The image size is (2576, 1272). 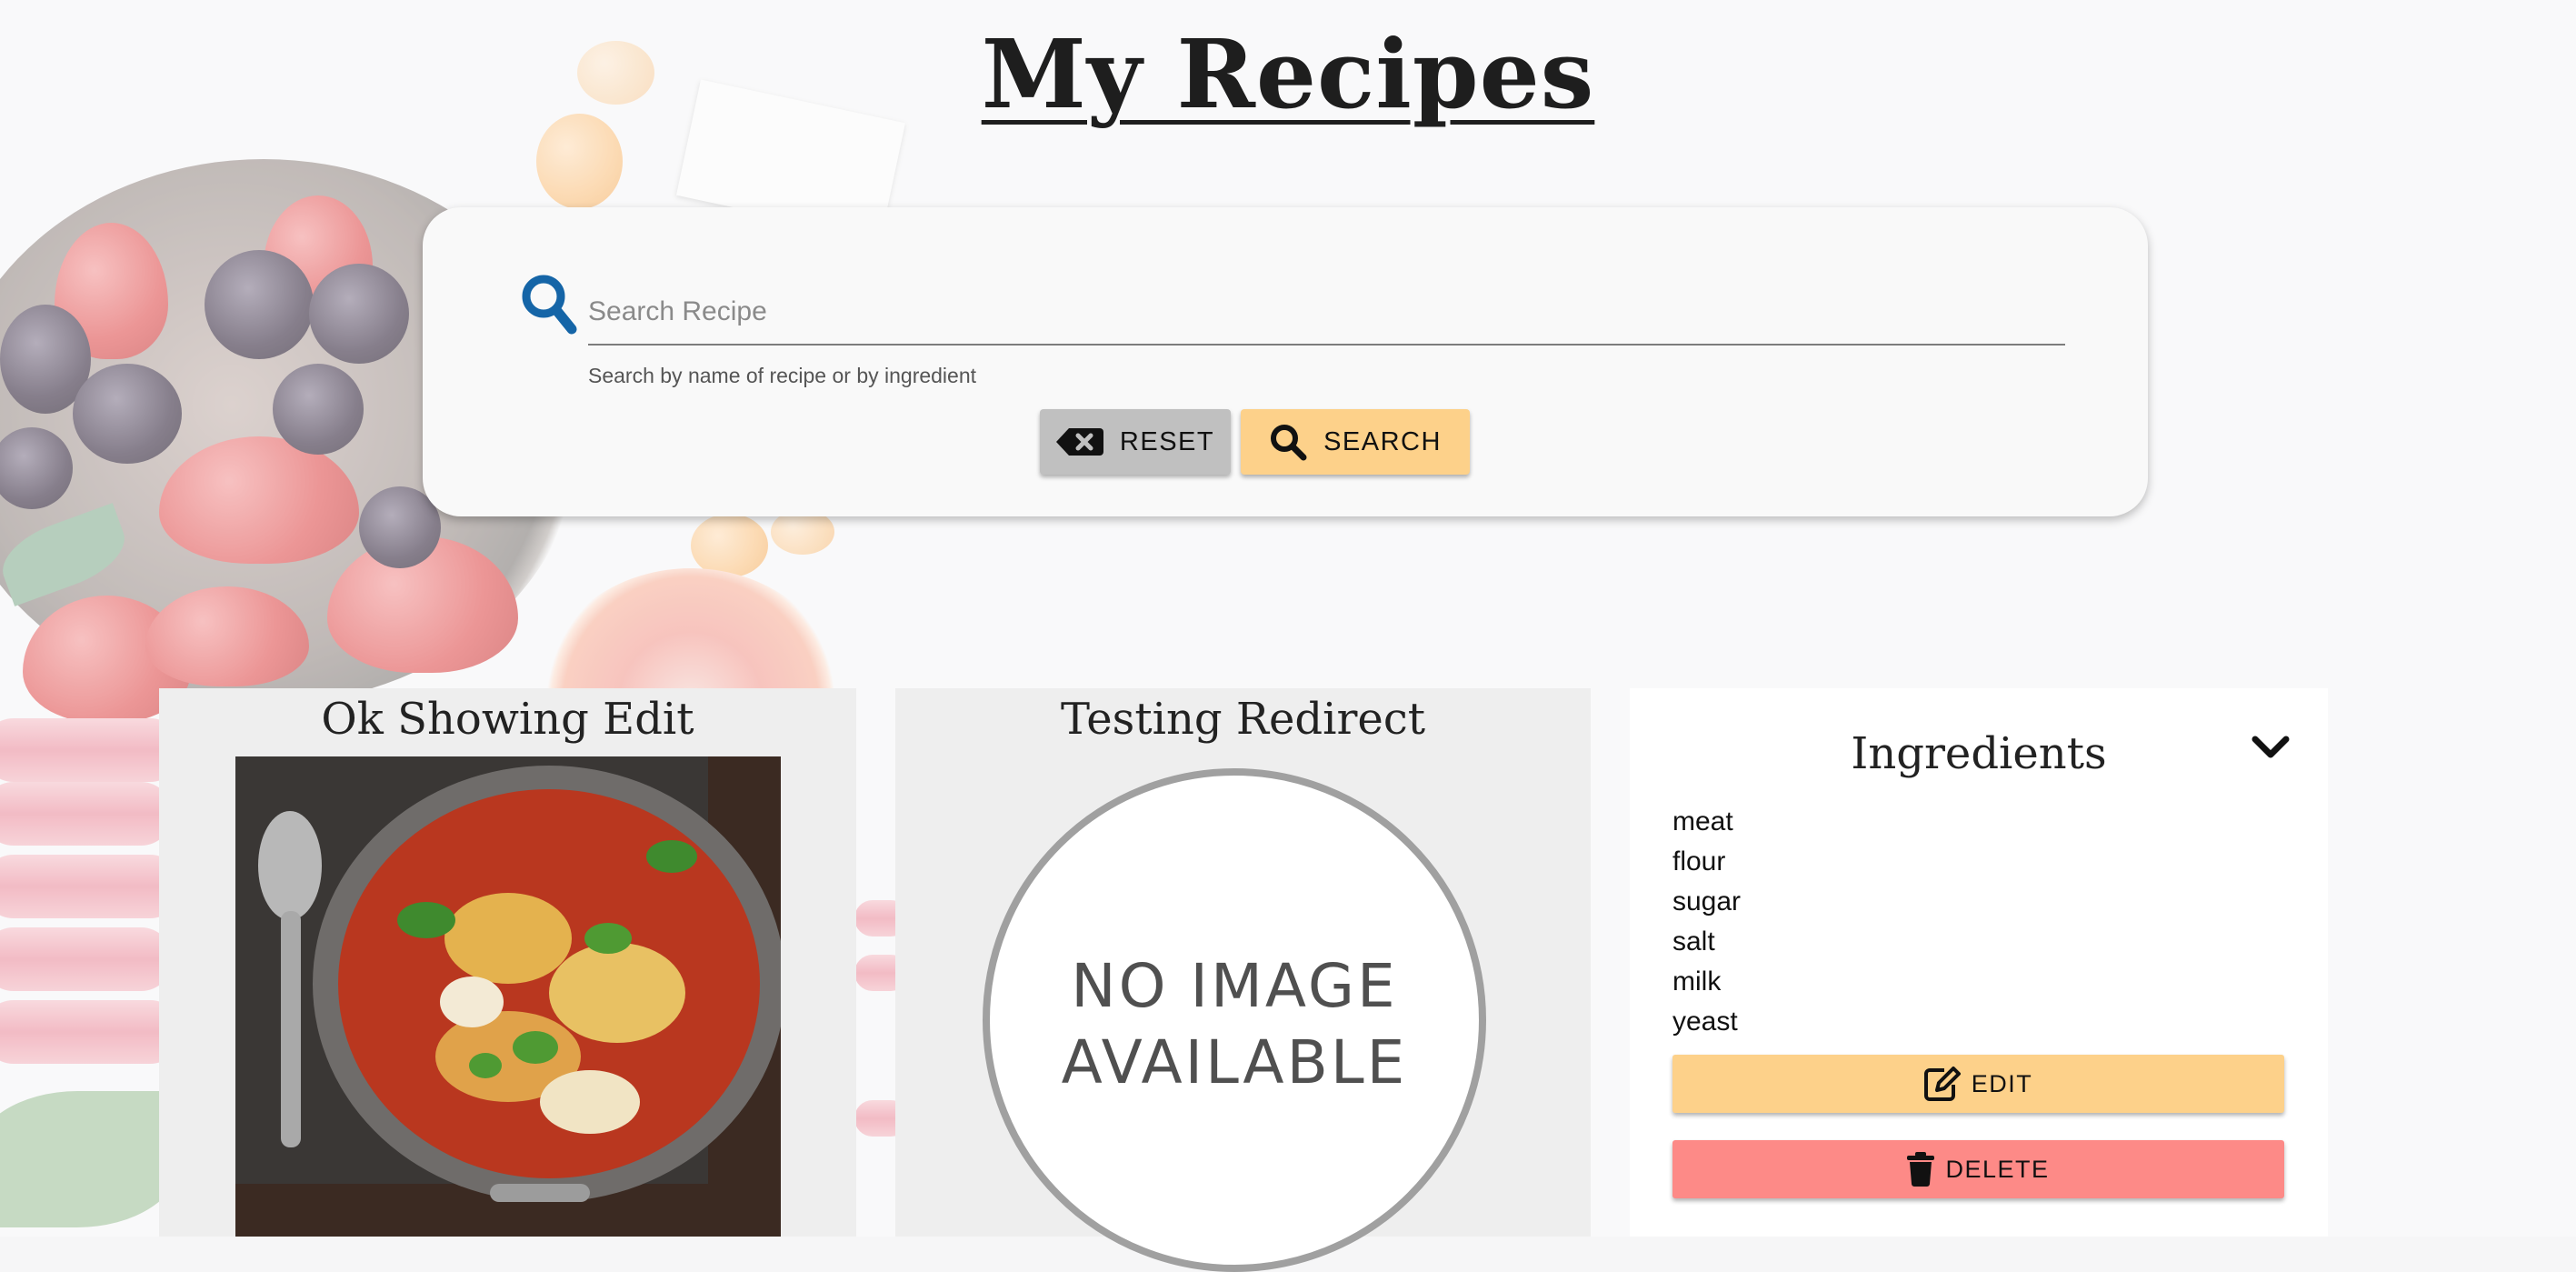 I want to click on recipe-title: Ok Showing Edit, so click(x=507, y=719).